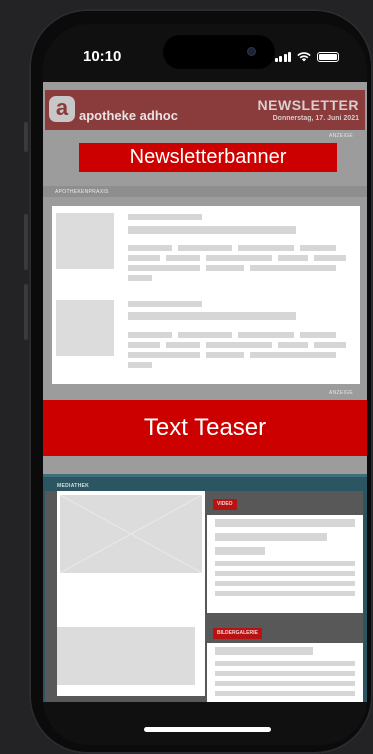  I want to click on logo-icon: a, so click(62, 109).